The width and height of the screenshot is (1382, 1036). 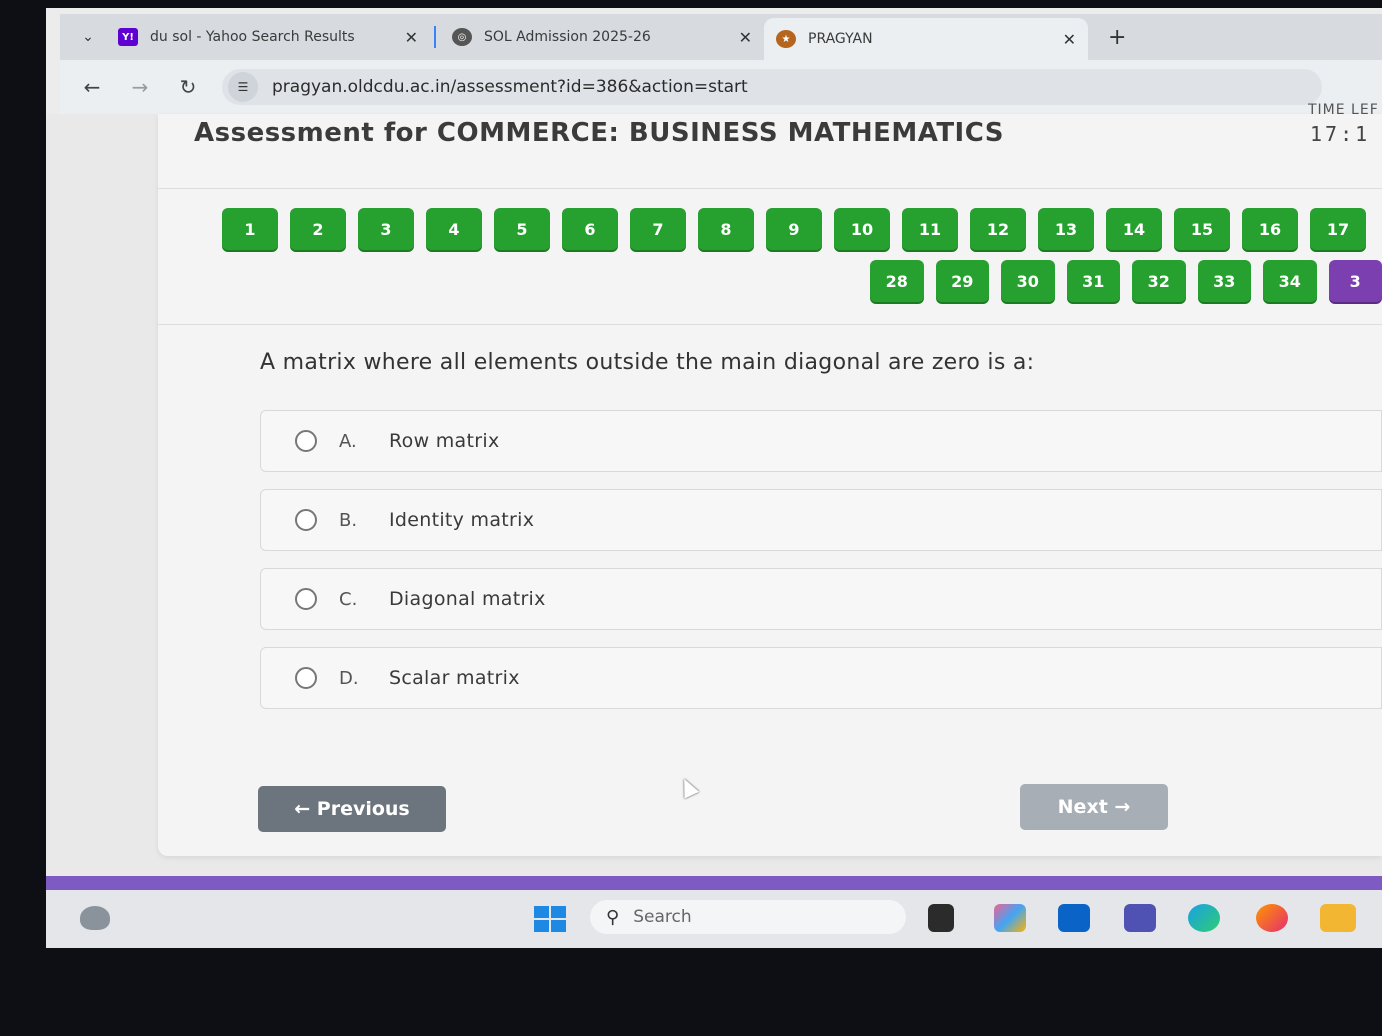 I want to click on tab-search-dropdown: ⌄, so click(x=88, y=37).